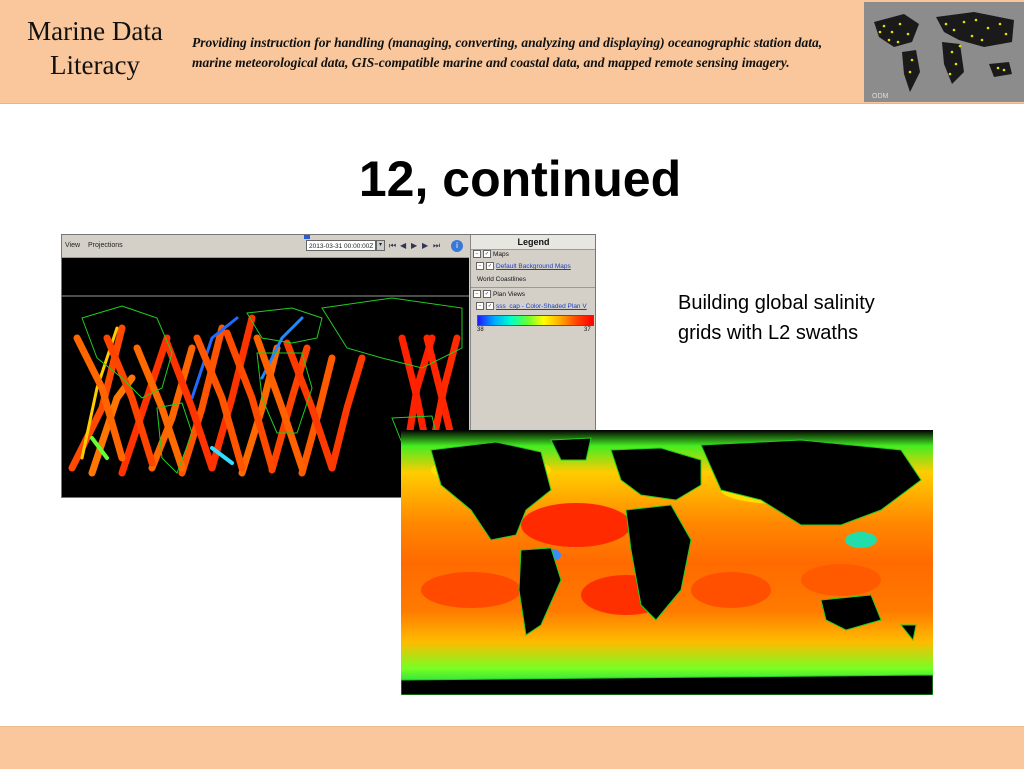  What do you see at coordinates (533, 242) in the screenshot?
I see `legend-title: Legend` at bounding box center [533, 242].